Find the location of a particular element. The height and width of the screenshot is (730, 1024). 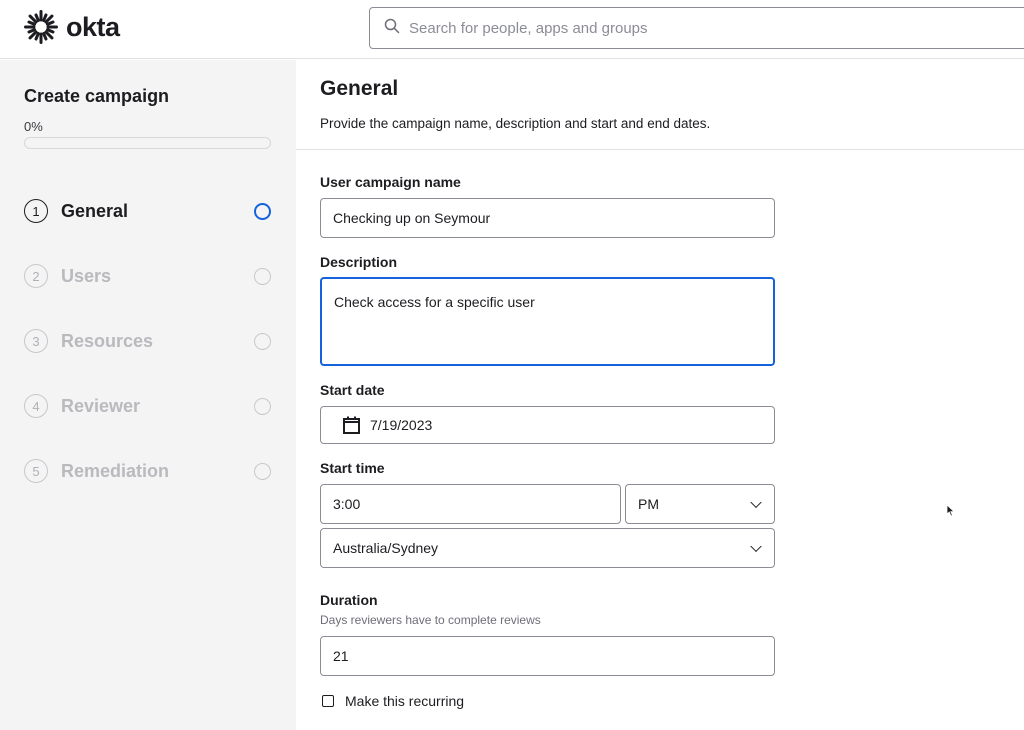

header-divider is located at coordinates (660, 149).